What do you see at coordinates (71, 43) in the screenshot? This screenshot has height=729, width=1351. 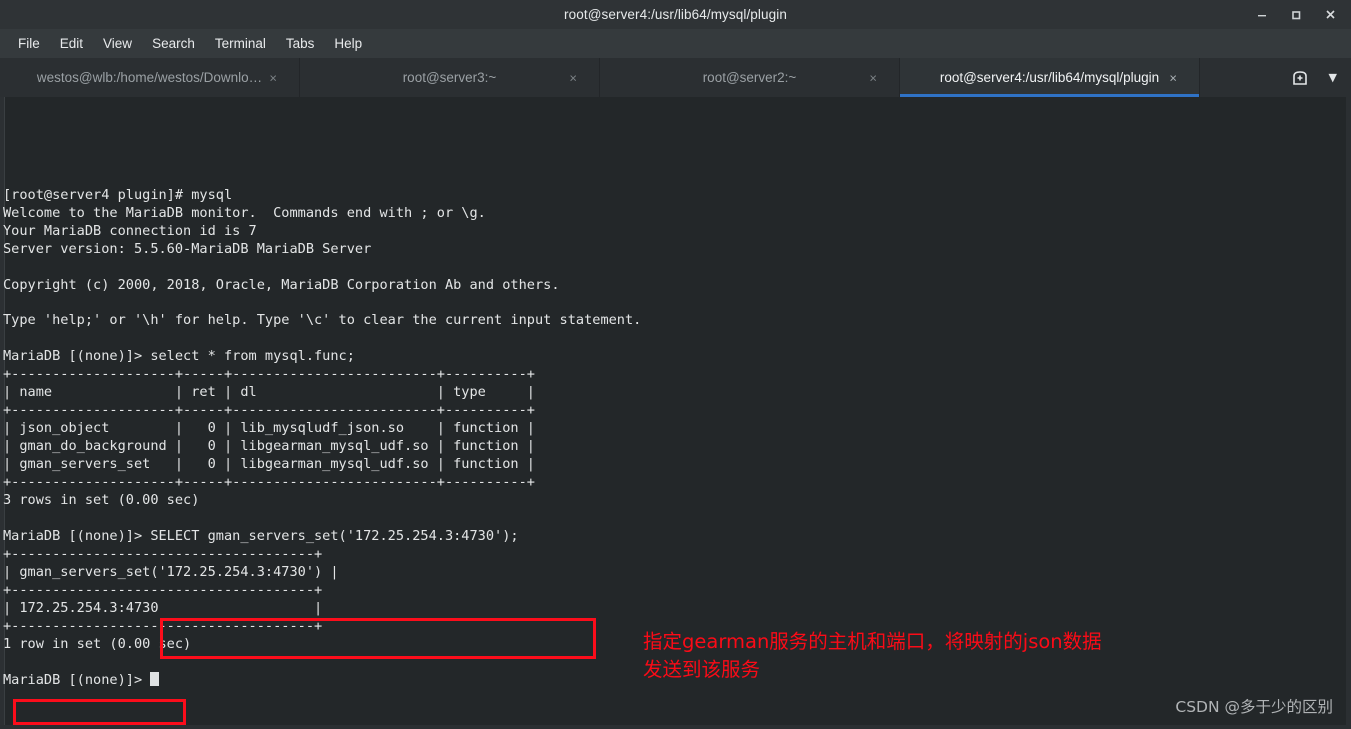 I see `menu-item-edit: Edit` at bounding box center [71, 43].